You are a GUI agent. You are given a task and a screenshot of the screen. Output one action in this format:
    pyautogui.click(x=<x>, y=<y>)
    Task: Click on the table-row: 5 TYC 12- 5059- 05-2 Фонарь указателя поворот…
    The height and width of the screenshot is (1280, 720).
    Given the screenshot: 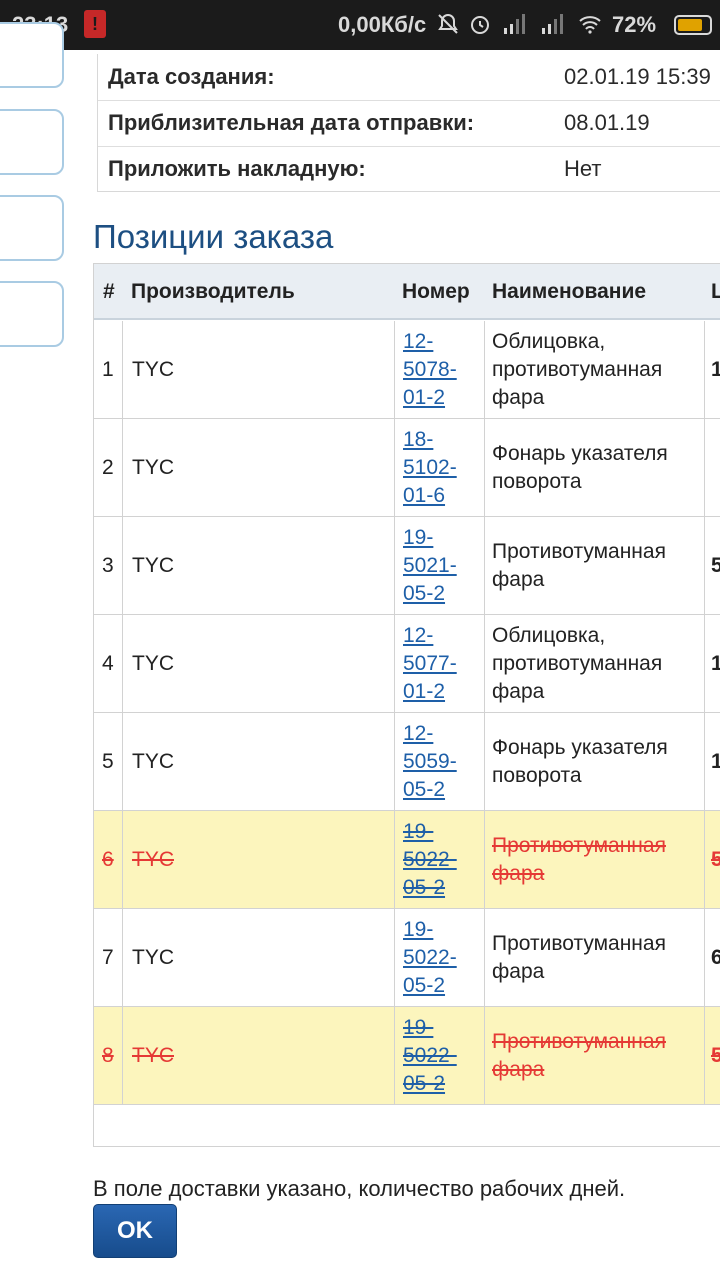 What is the action you would take?
    pyautogui.click(x=407, y=762)
    